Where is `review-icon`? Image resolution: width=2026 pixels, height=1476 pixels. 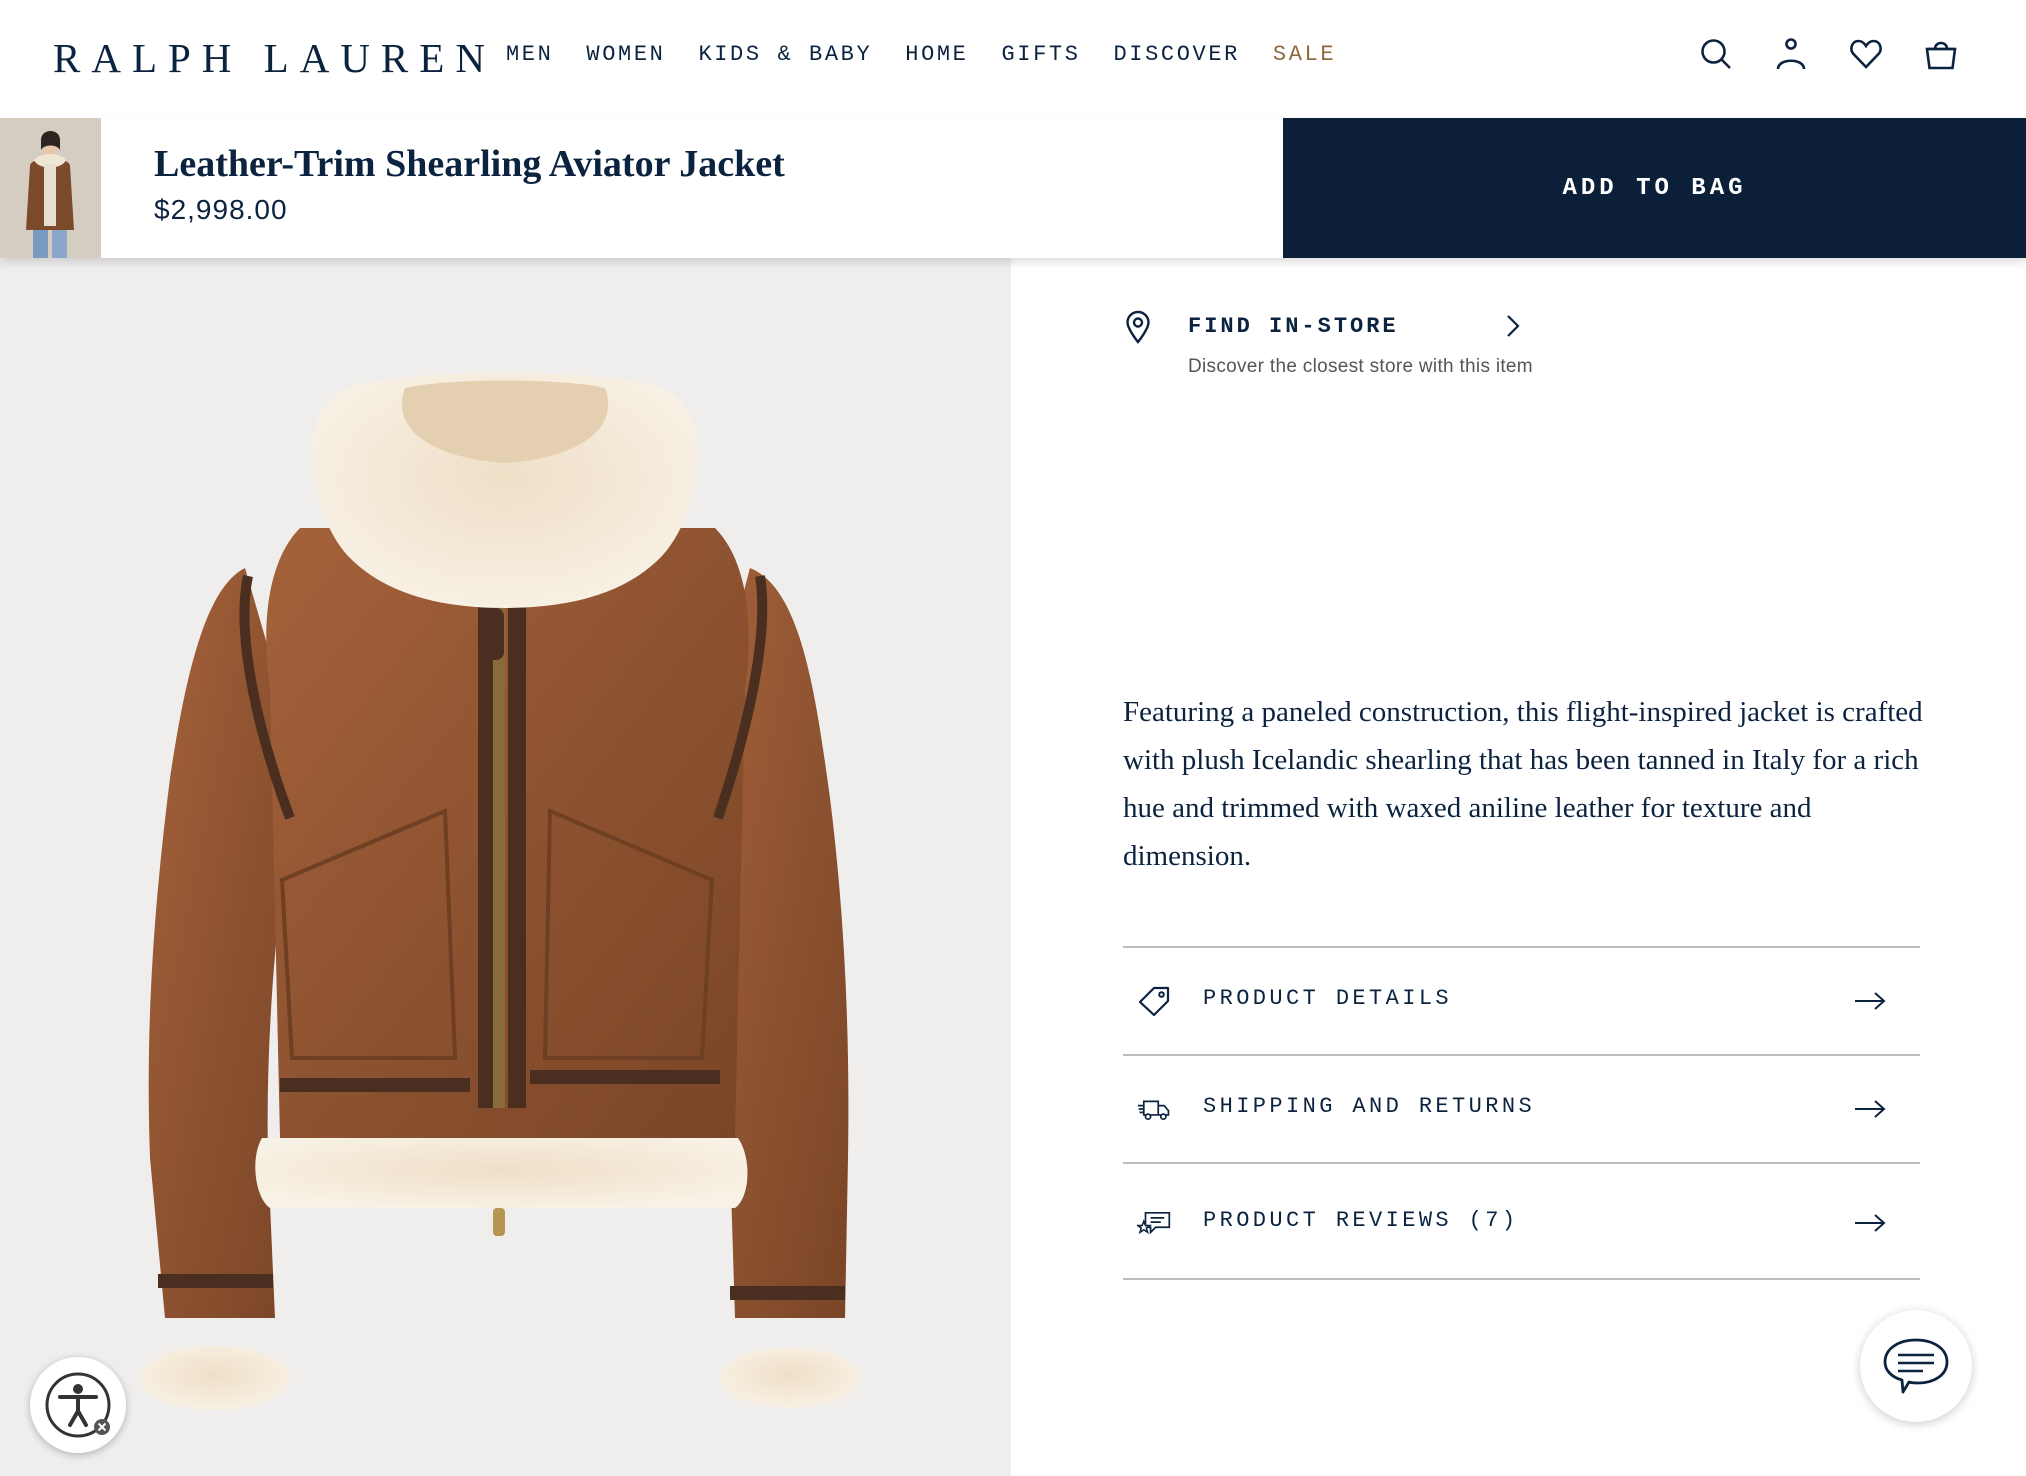 review-icon is located at coordinates (1154, 1223).